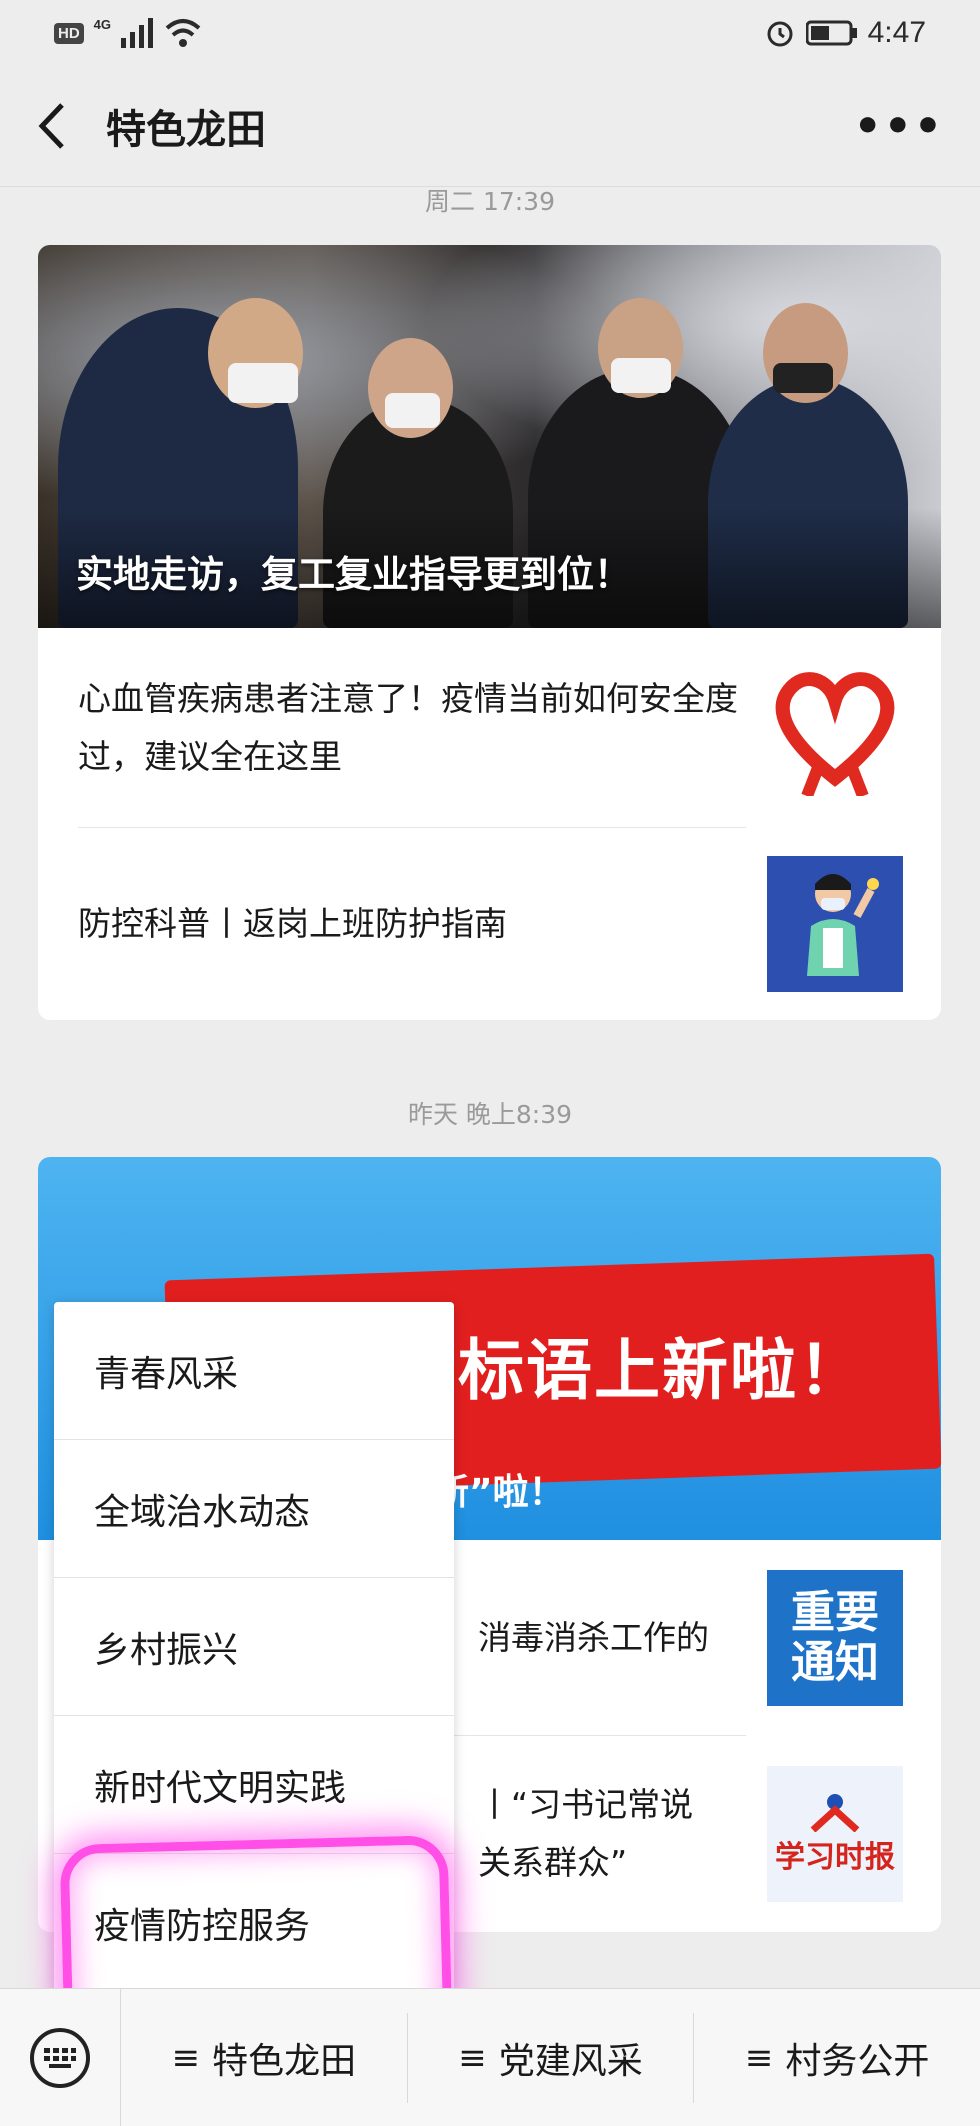  Describe the element at coordinates (831, 33) in the screenshot. I see `battery-icon` at that location.